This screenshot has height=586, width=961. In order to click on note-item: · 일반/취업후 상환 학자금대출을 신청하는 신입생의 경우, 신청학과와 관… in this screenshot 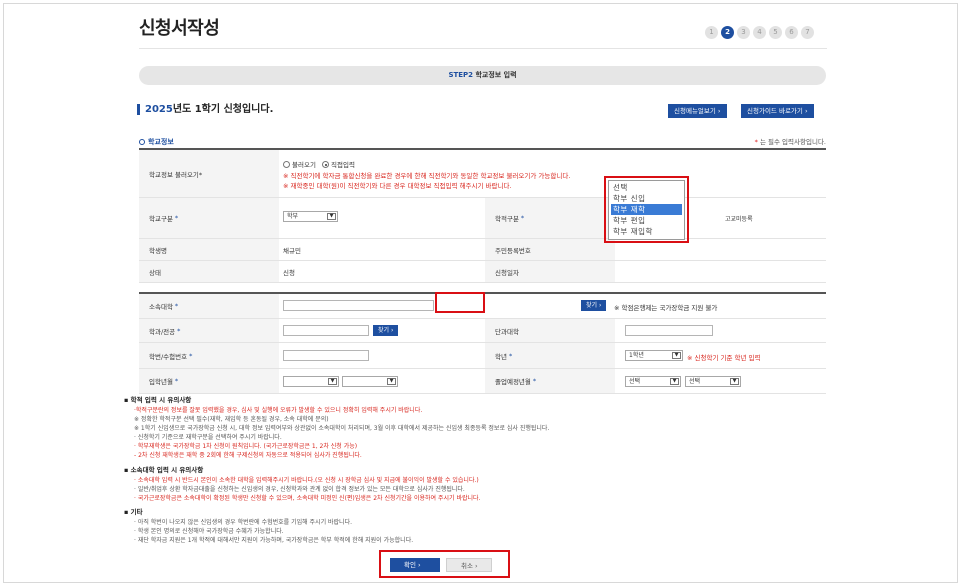, I will do `click(299, 489)`.